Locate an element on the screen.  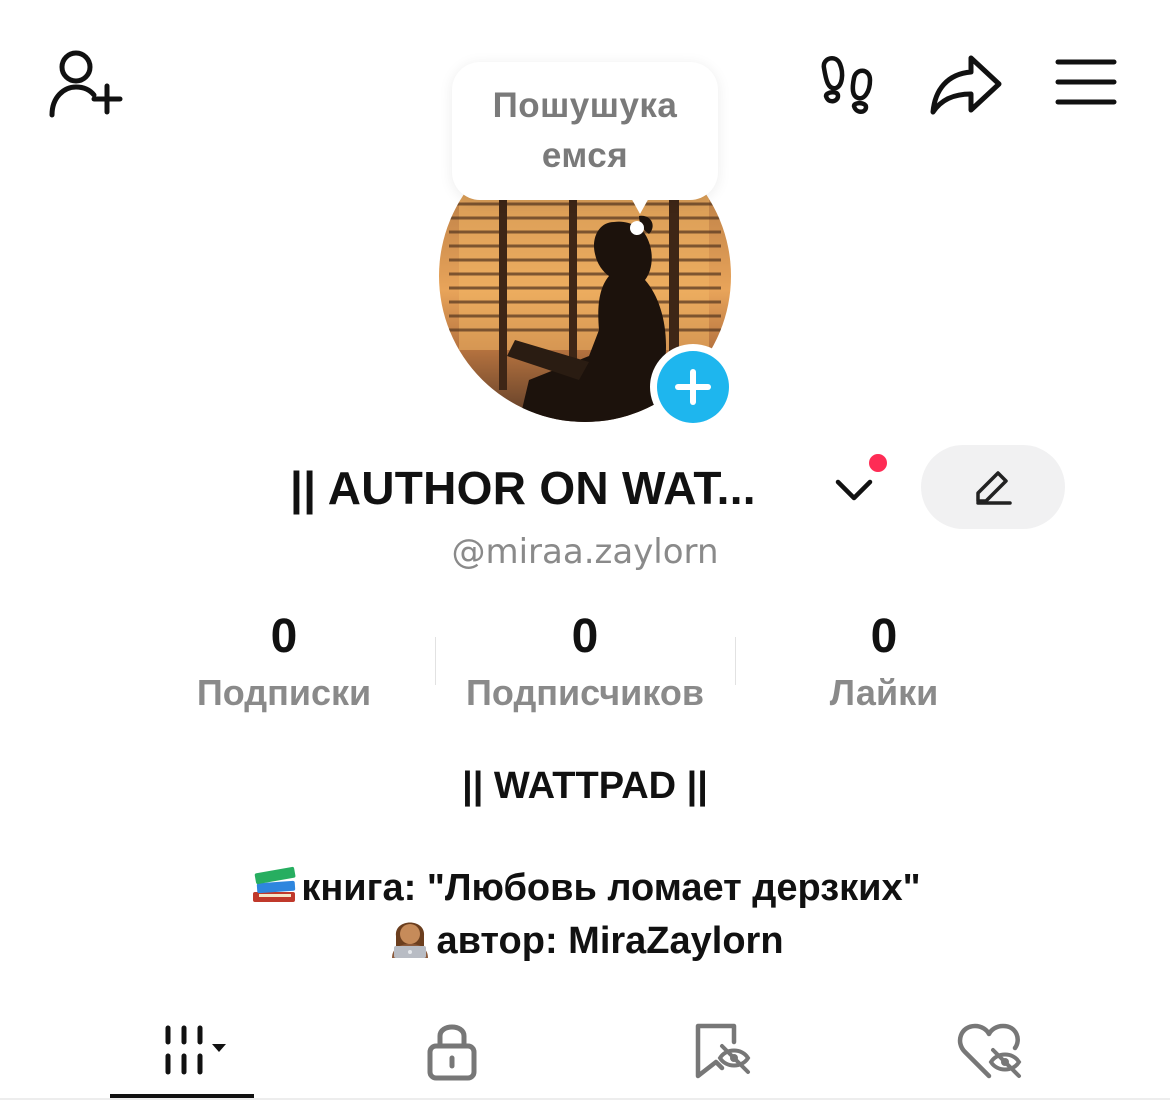
profile-views-button is located at coordinates (847, 85).